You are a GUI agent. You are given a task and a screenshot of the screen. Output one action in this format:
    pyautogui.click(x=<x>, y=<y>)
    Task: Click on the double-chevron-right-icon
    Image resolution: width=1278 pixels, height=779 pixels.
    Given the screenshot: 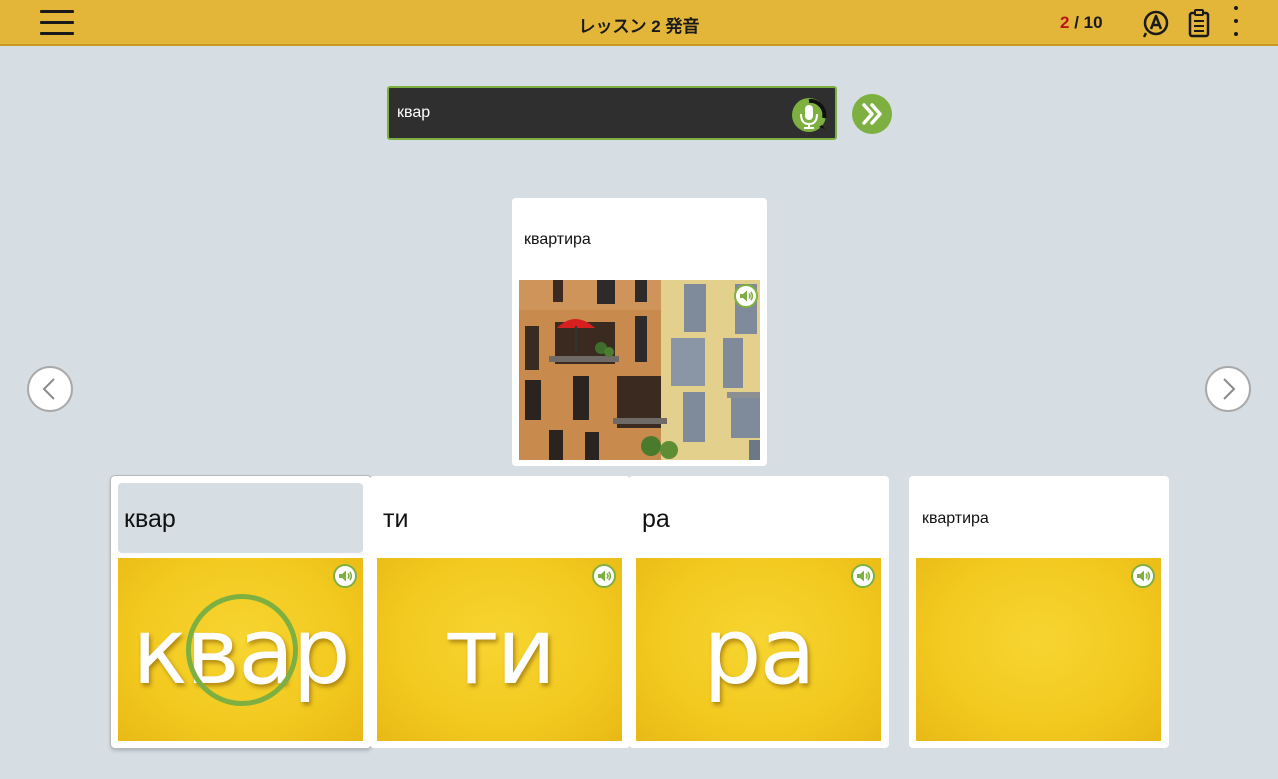 What is the action you would take?
    pyautogui.click(x=872, y=114)
    